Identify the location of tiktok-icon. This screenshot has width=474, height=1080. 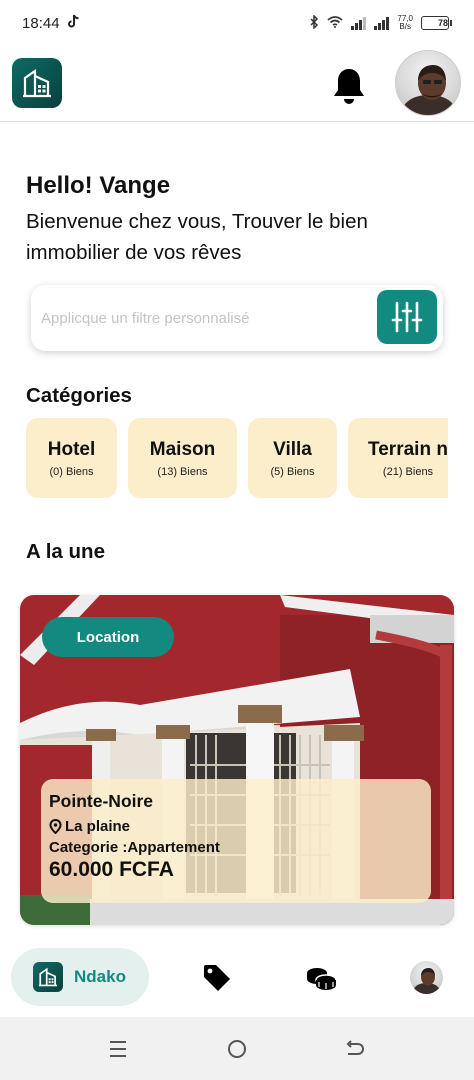
(73, 23).